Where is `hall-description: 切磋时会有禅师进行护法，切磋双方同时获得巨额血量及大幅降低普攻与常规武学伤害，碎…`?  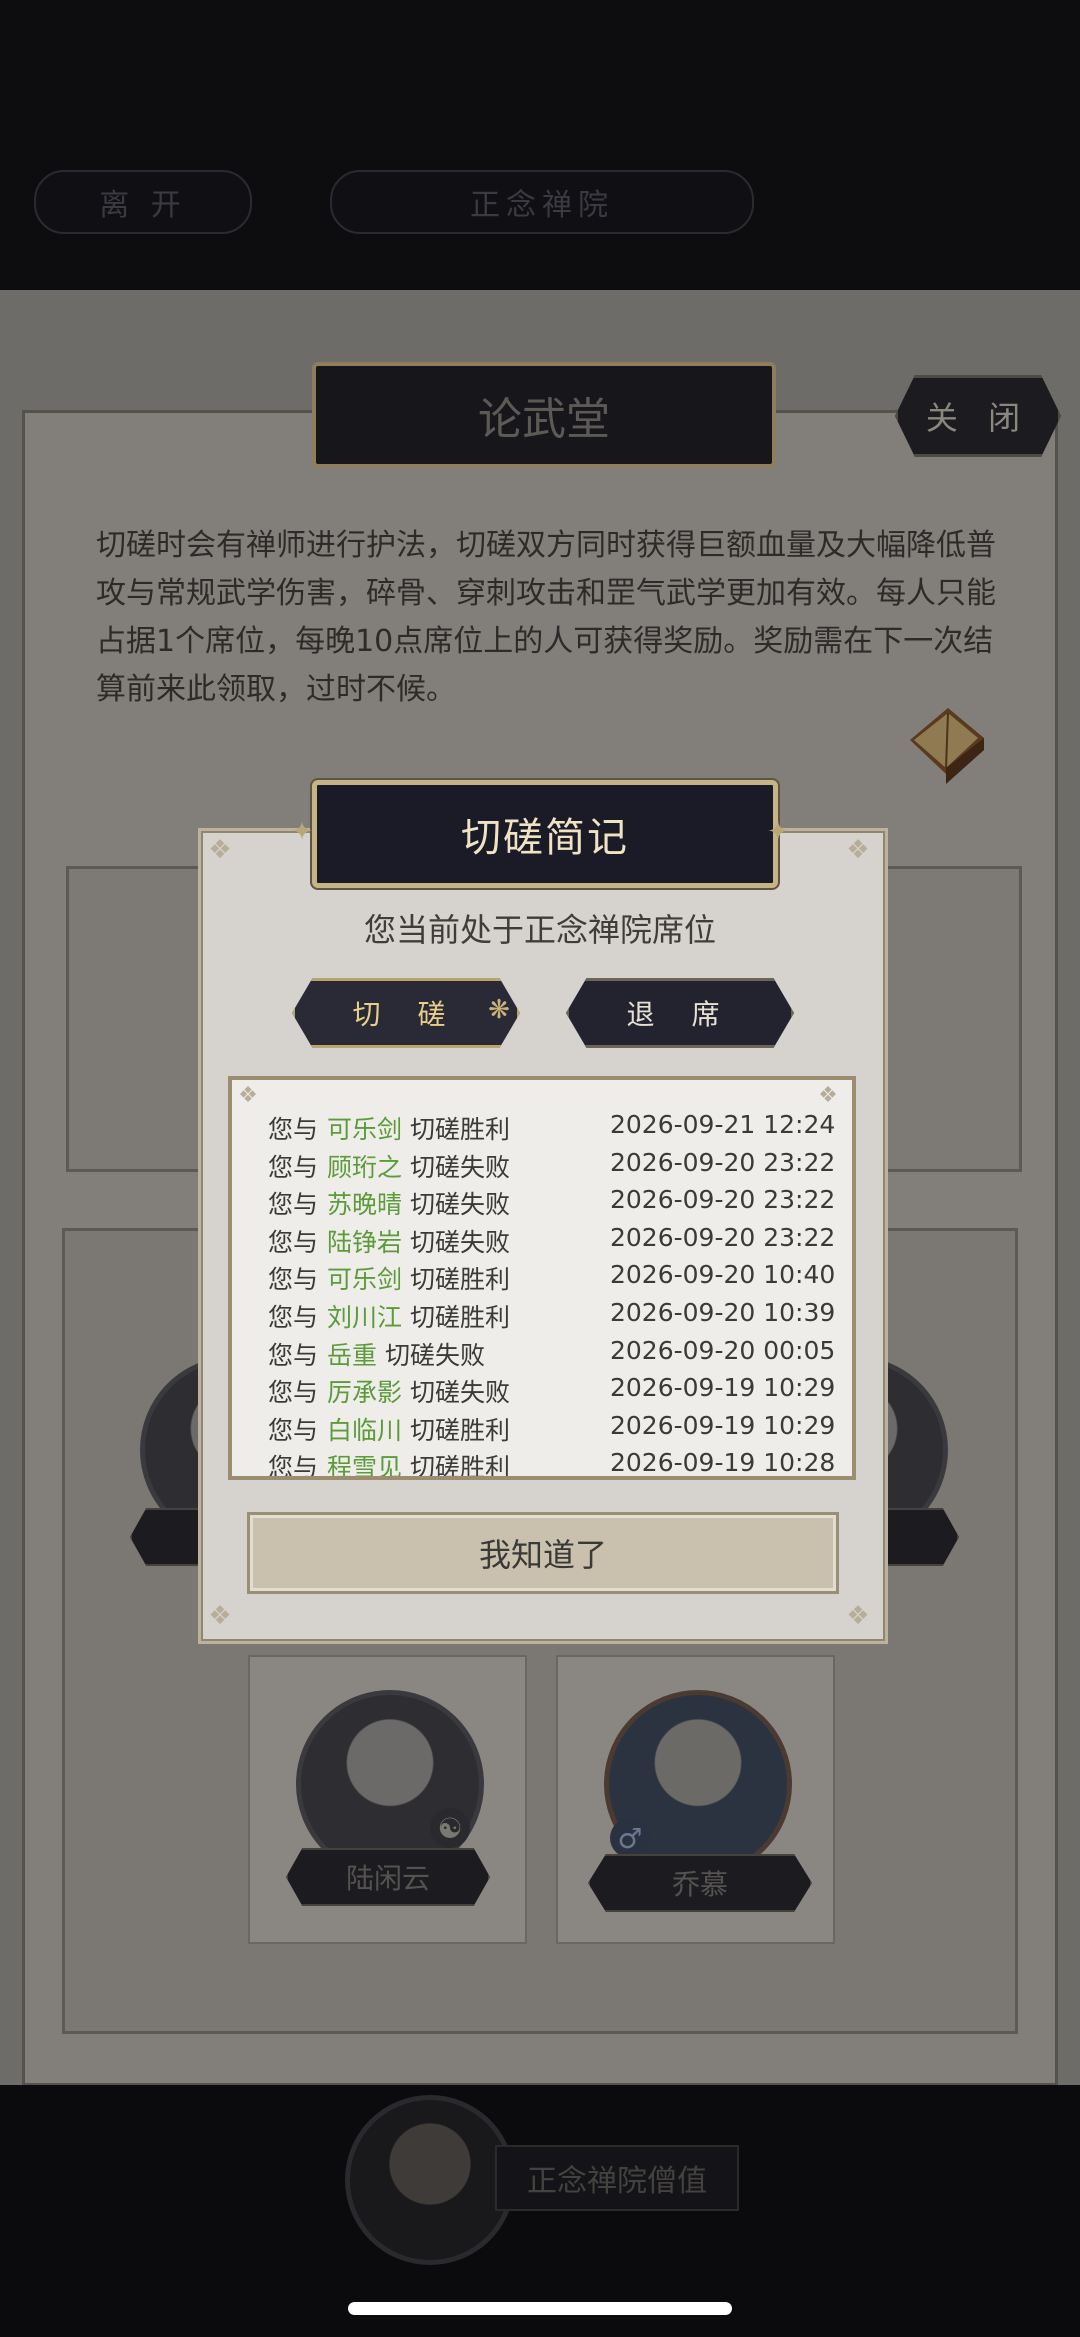
hall-description: 切磋时会有禅师进行护法，切磋双方同时获得巨额血量及大幅降低普攻与常规武学伤害，碎… is located at coordinates (546, 617).